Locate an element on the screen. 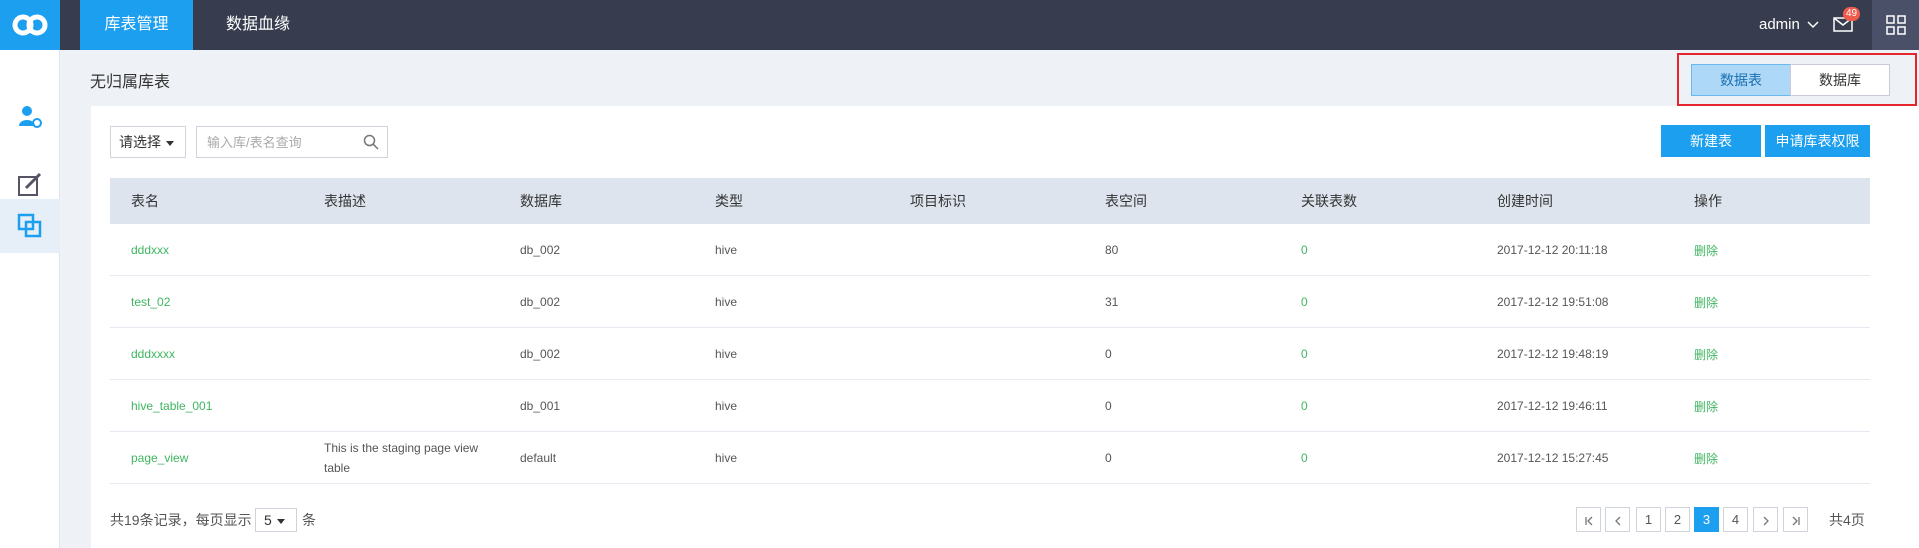 This screenshot has width=1919, height=548. record-count-text: 共19条记录，每页显示 is located at coordinates (181, 520).